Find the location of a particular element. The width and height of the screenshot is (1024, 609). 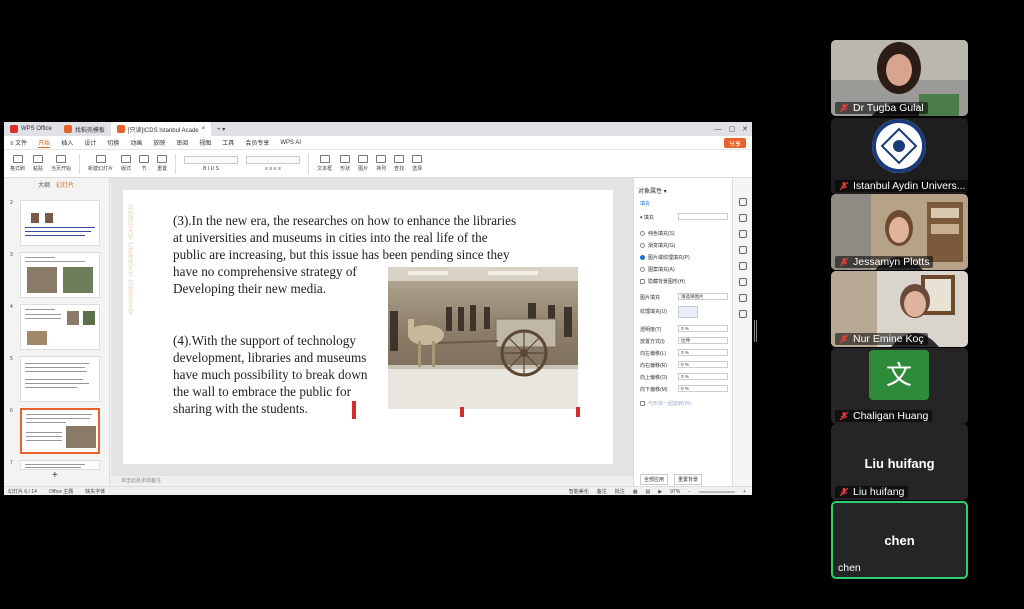

fill-select is located at coordinates (703, 216).